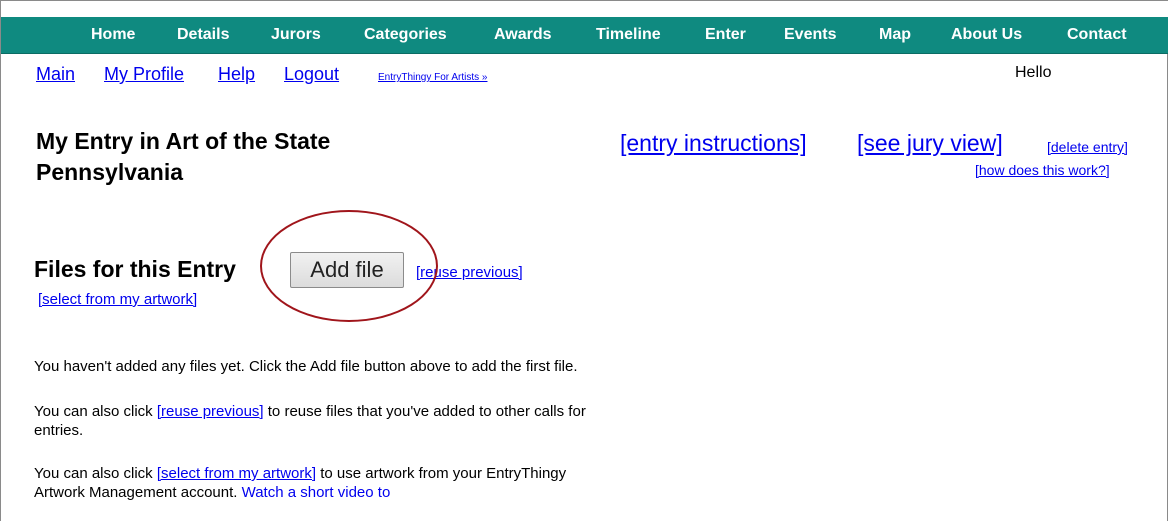 The image size is (1170, 521). What do you see at coordinates (296, 35) in the screenshot?
I see `nav-jurors: Jurors` at bounding box center [296, 35].